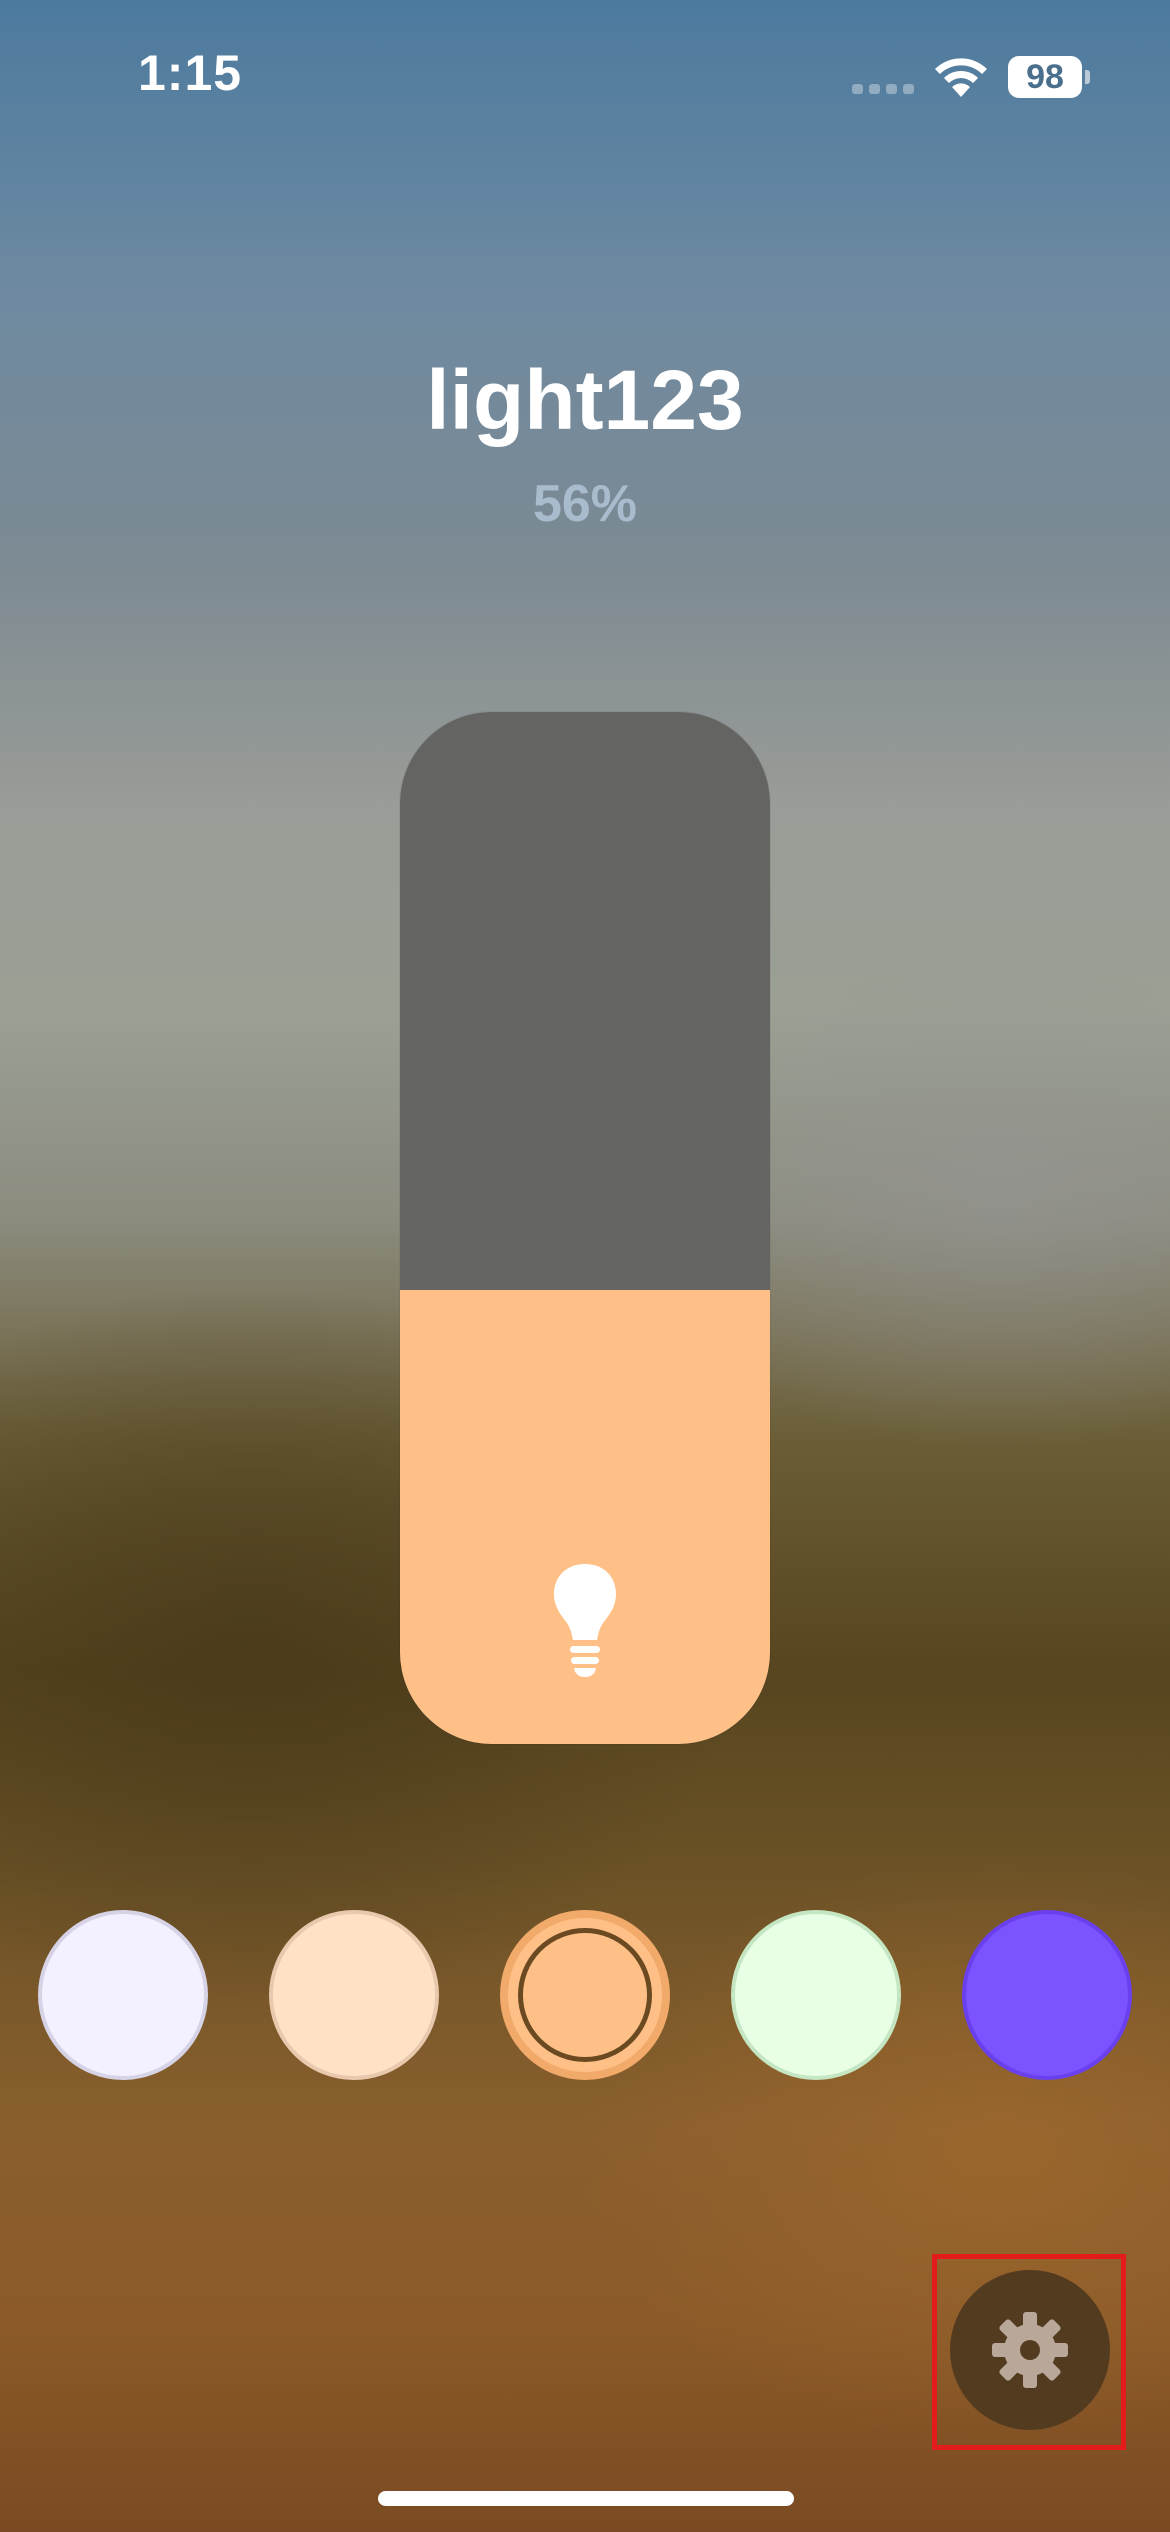 The width and height of the screenshot is (1170, 2532). I want to click on status-bar: 1:15 98, so click(585, 75).